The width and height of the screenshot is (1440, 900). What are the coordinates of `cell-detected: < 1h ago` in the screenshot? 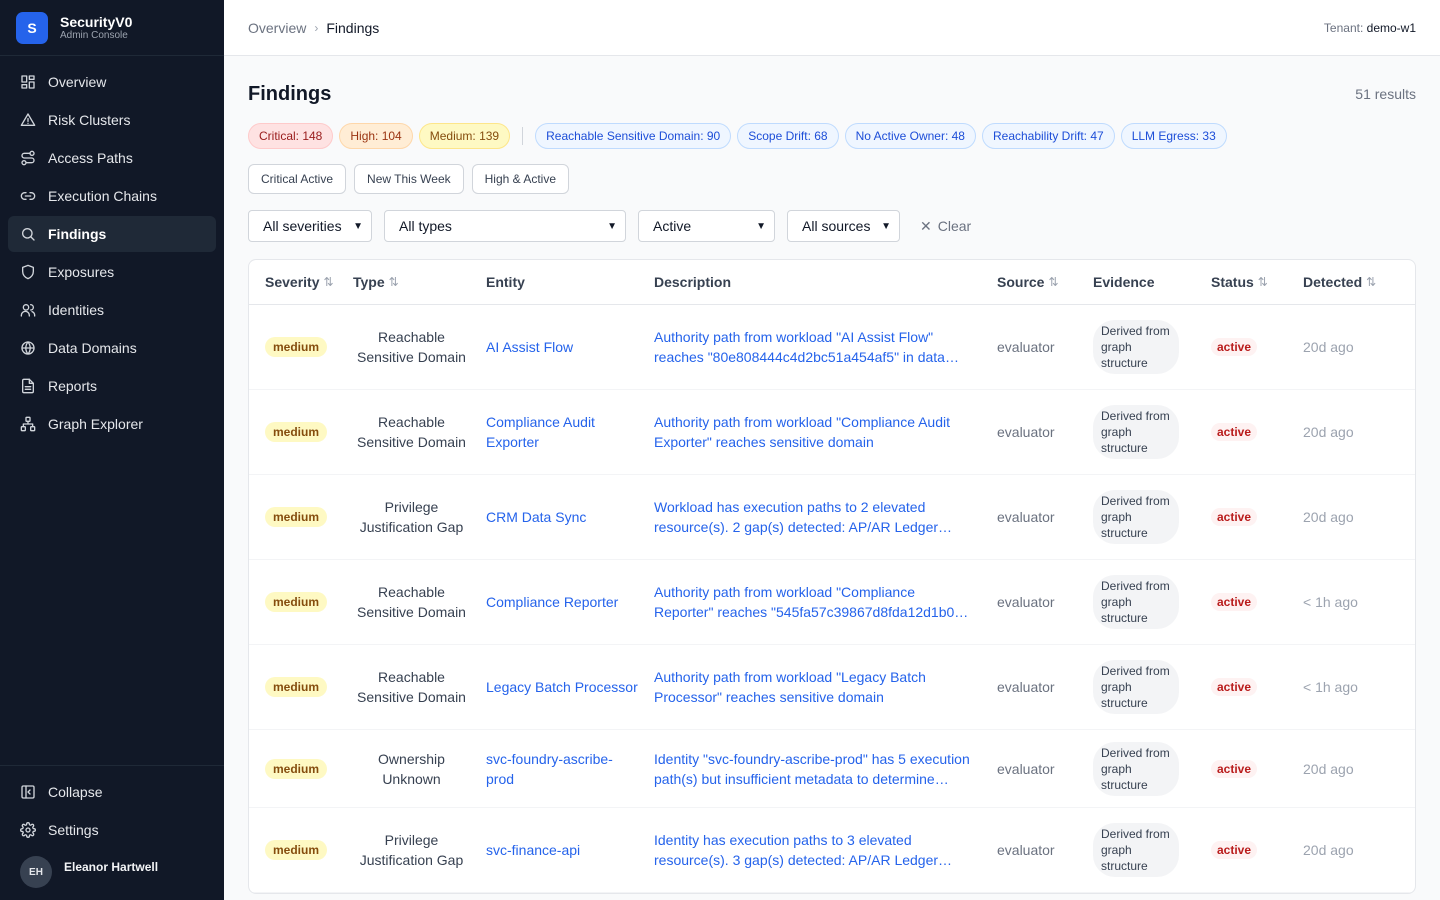 It's located at (1330, 602).